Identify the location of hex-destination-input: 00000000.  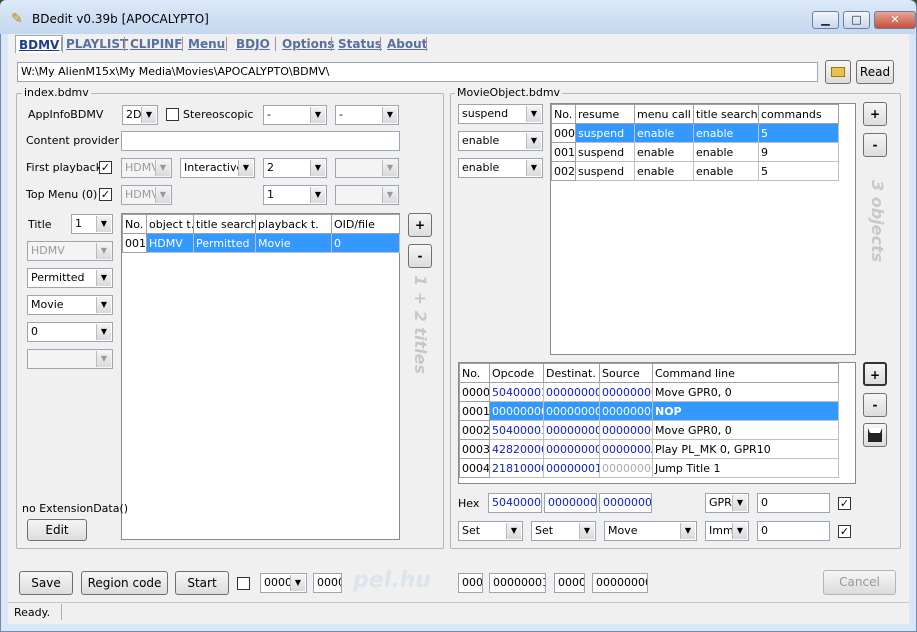
(570, 503).